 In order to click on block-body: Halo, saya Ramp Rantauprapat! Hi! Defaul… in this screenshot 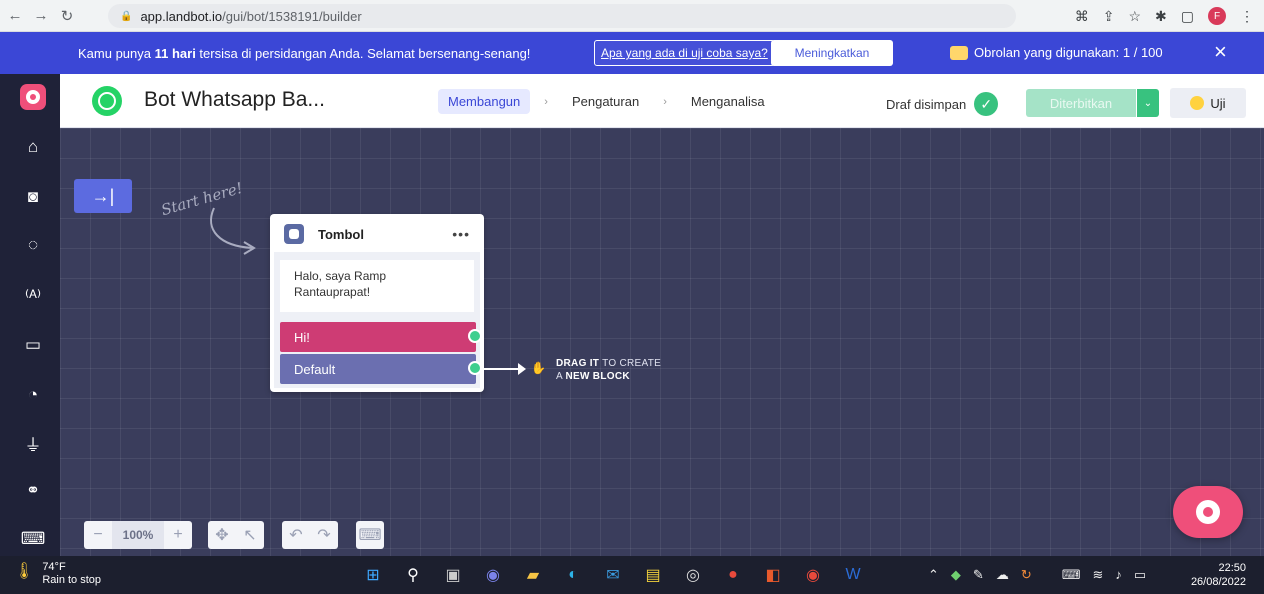, I will do `click(377, 320)`.